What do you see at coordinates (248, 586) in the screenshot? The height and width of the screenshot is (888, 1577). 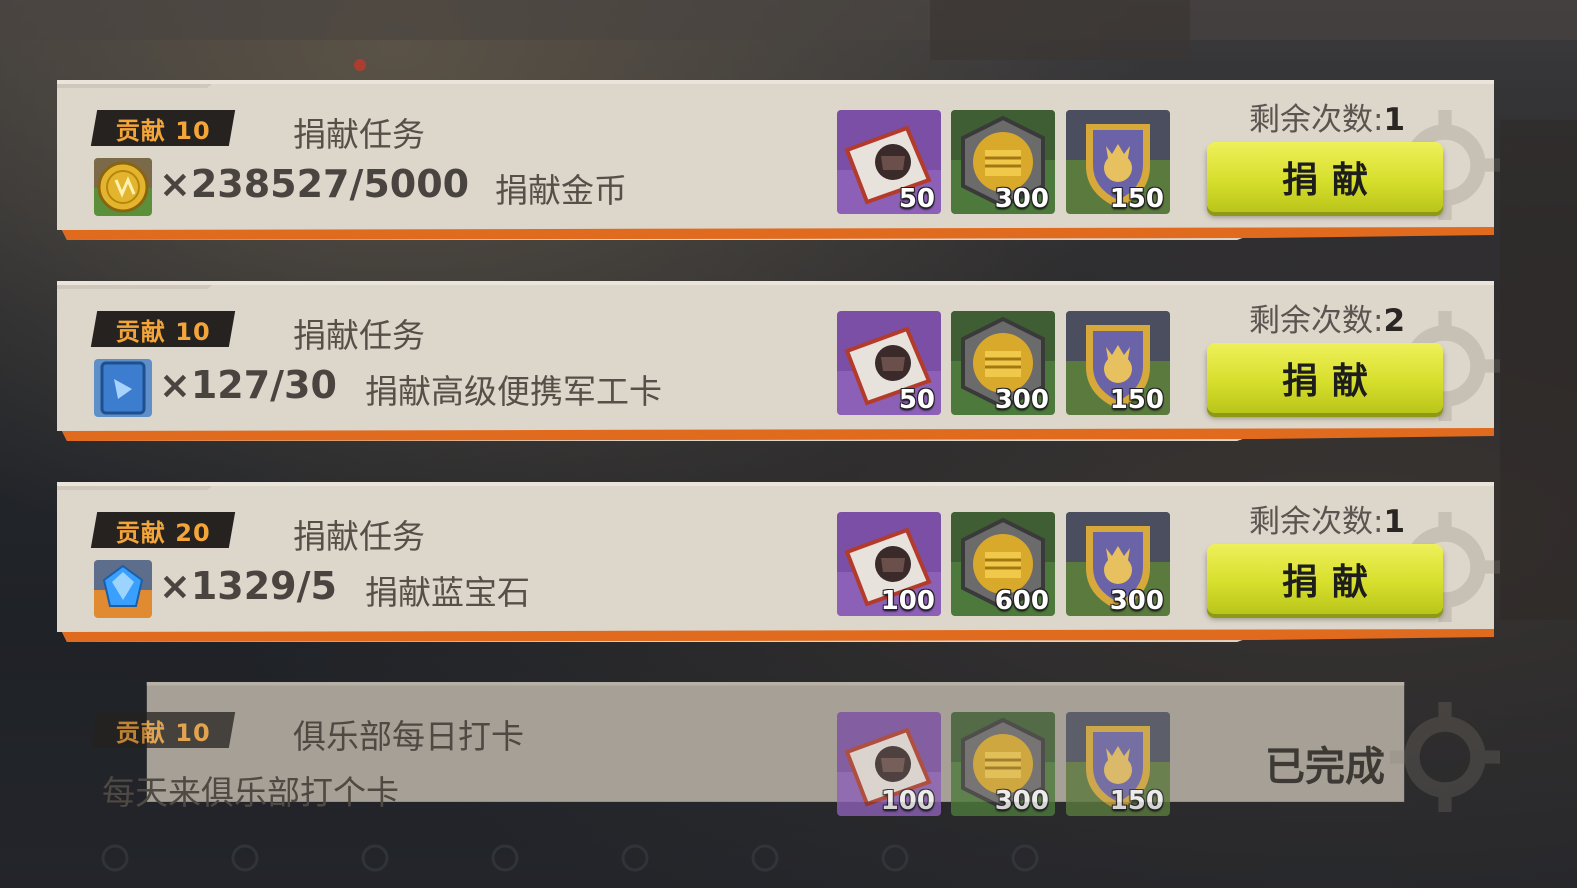 I see `task-progress: ×1329/5` at bounding box center [248, 586].